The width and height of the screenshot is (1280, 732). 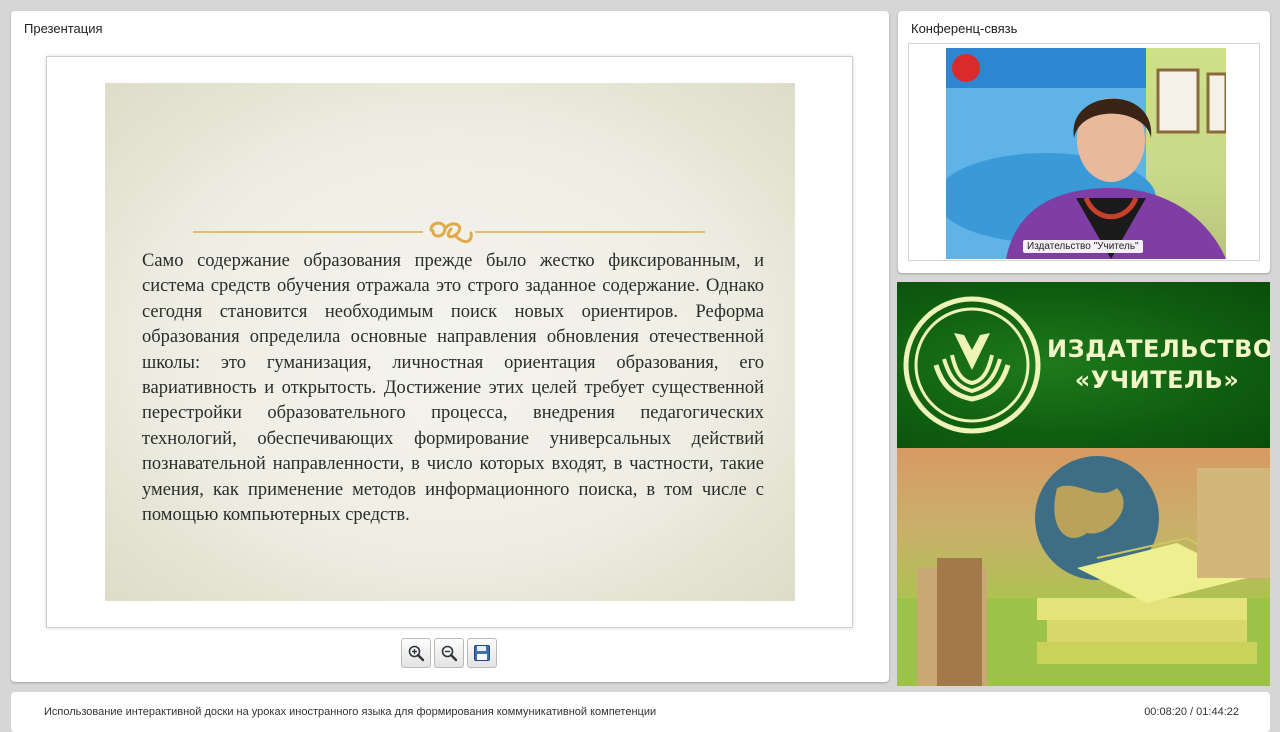 I want to click on speaker-video-picture, so click(x=1086, y=153).